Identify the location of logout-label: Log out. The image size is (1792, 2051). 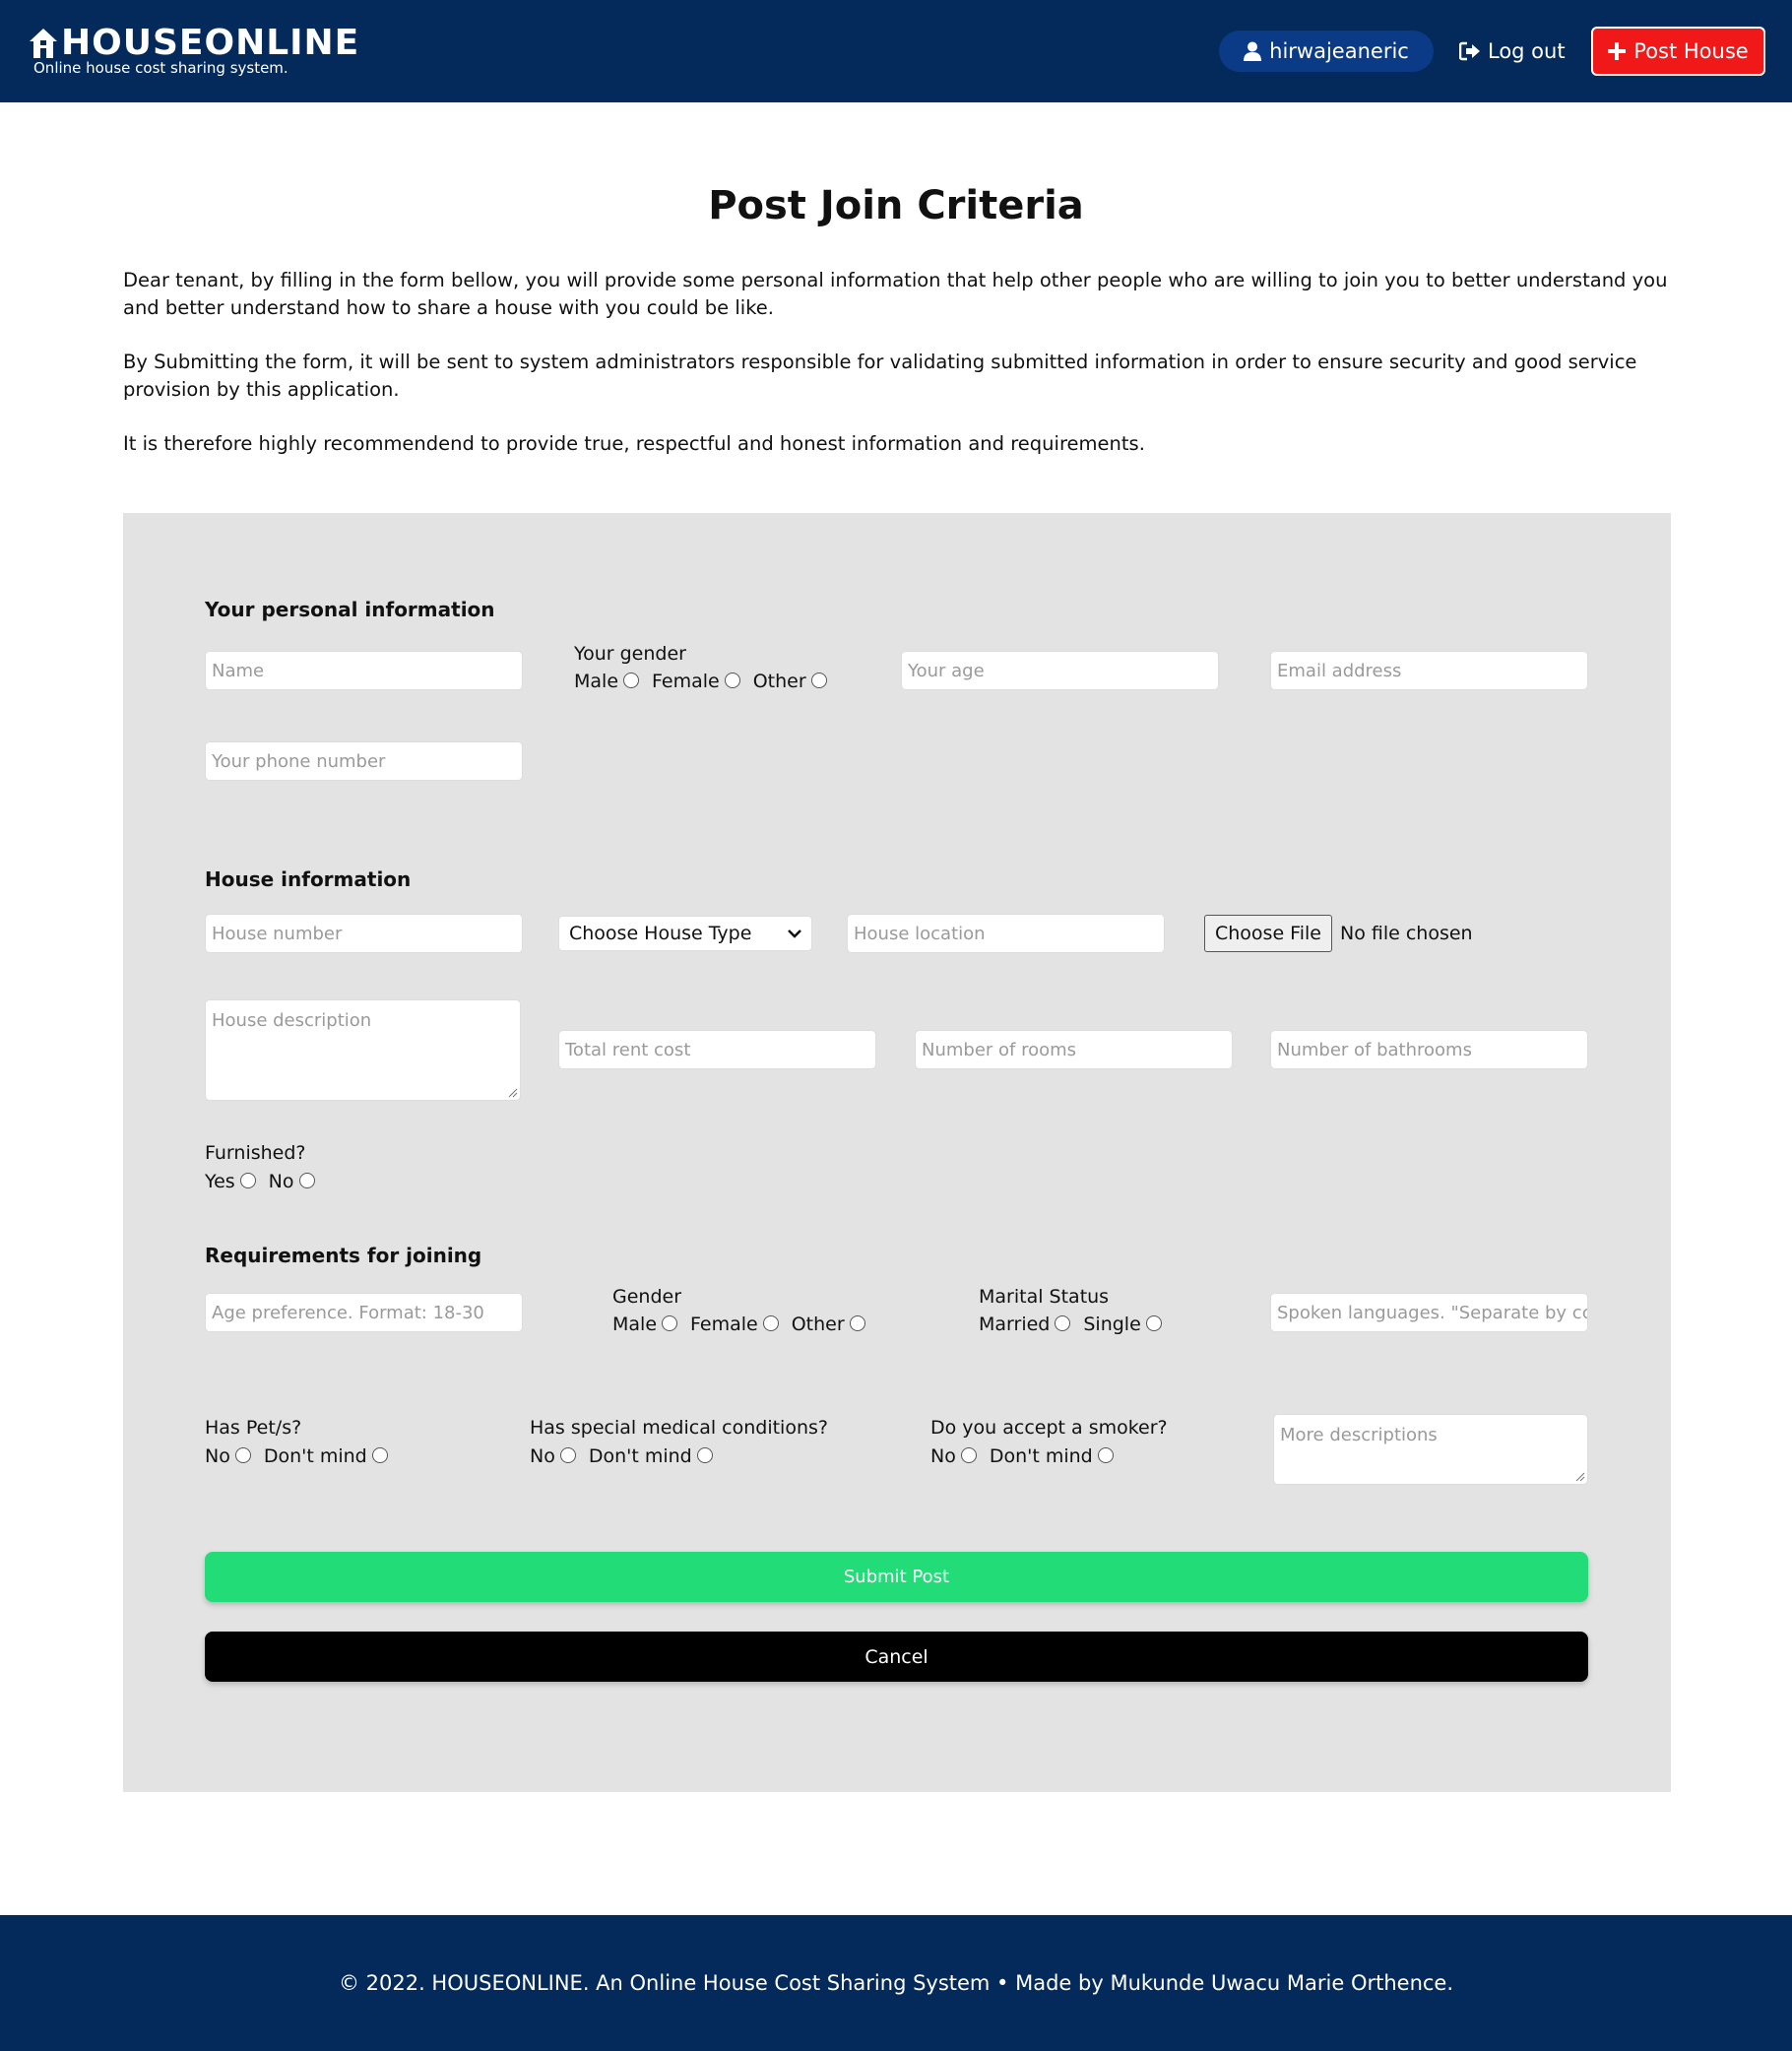
(1527, 51).